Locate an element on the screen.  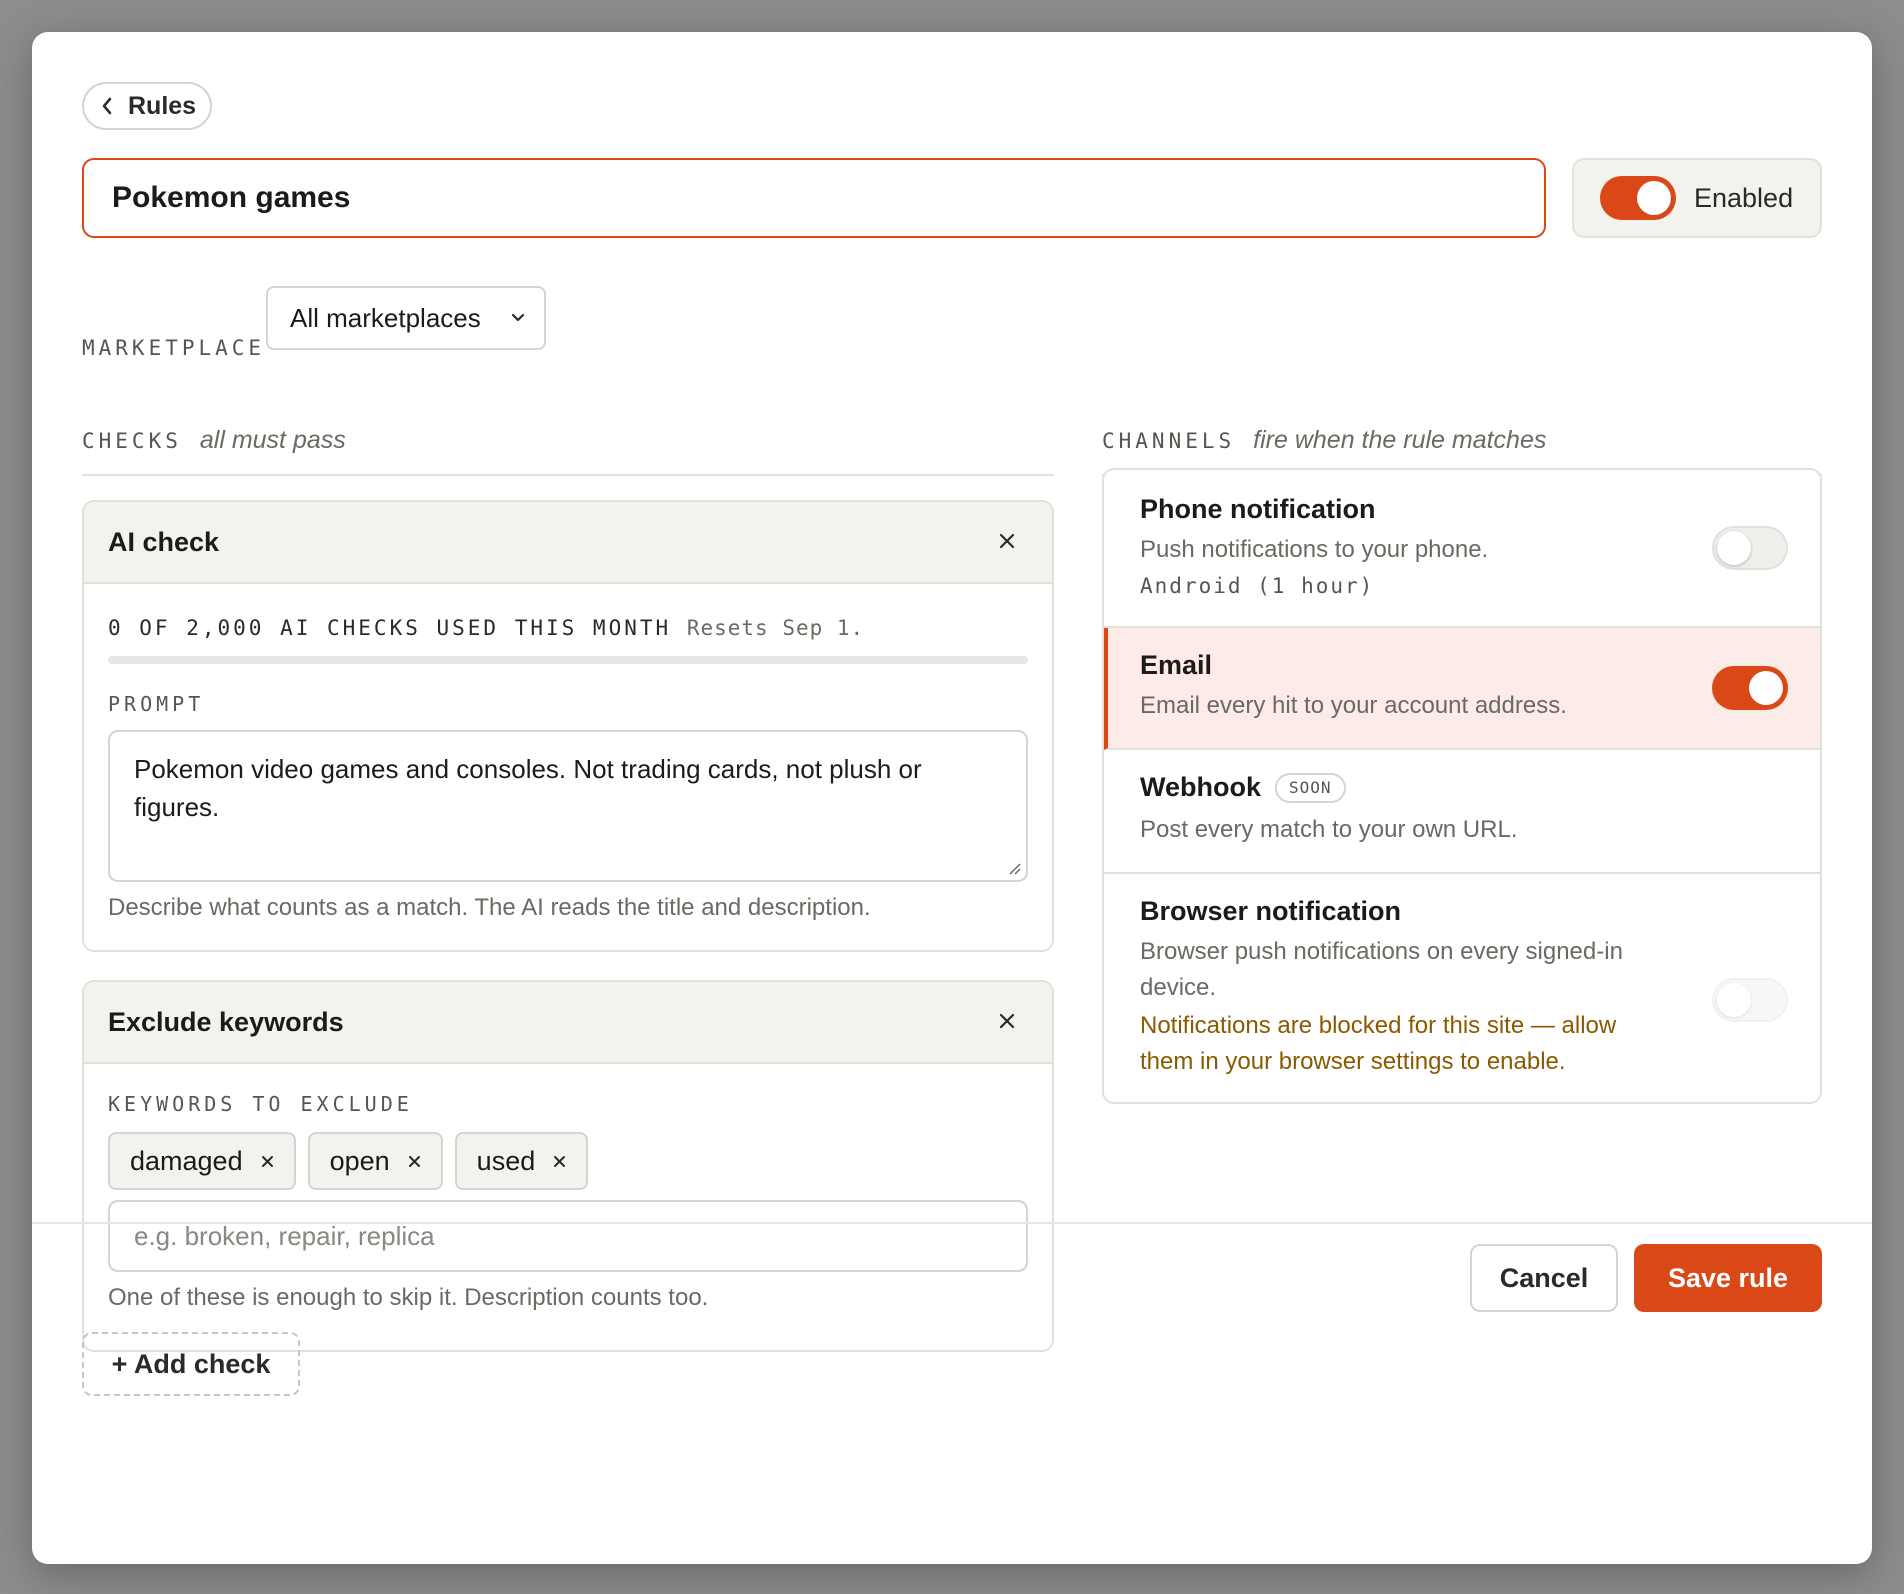
checks-heading: CHECKS all must pass is located at coordinates (214, 440).